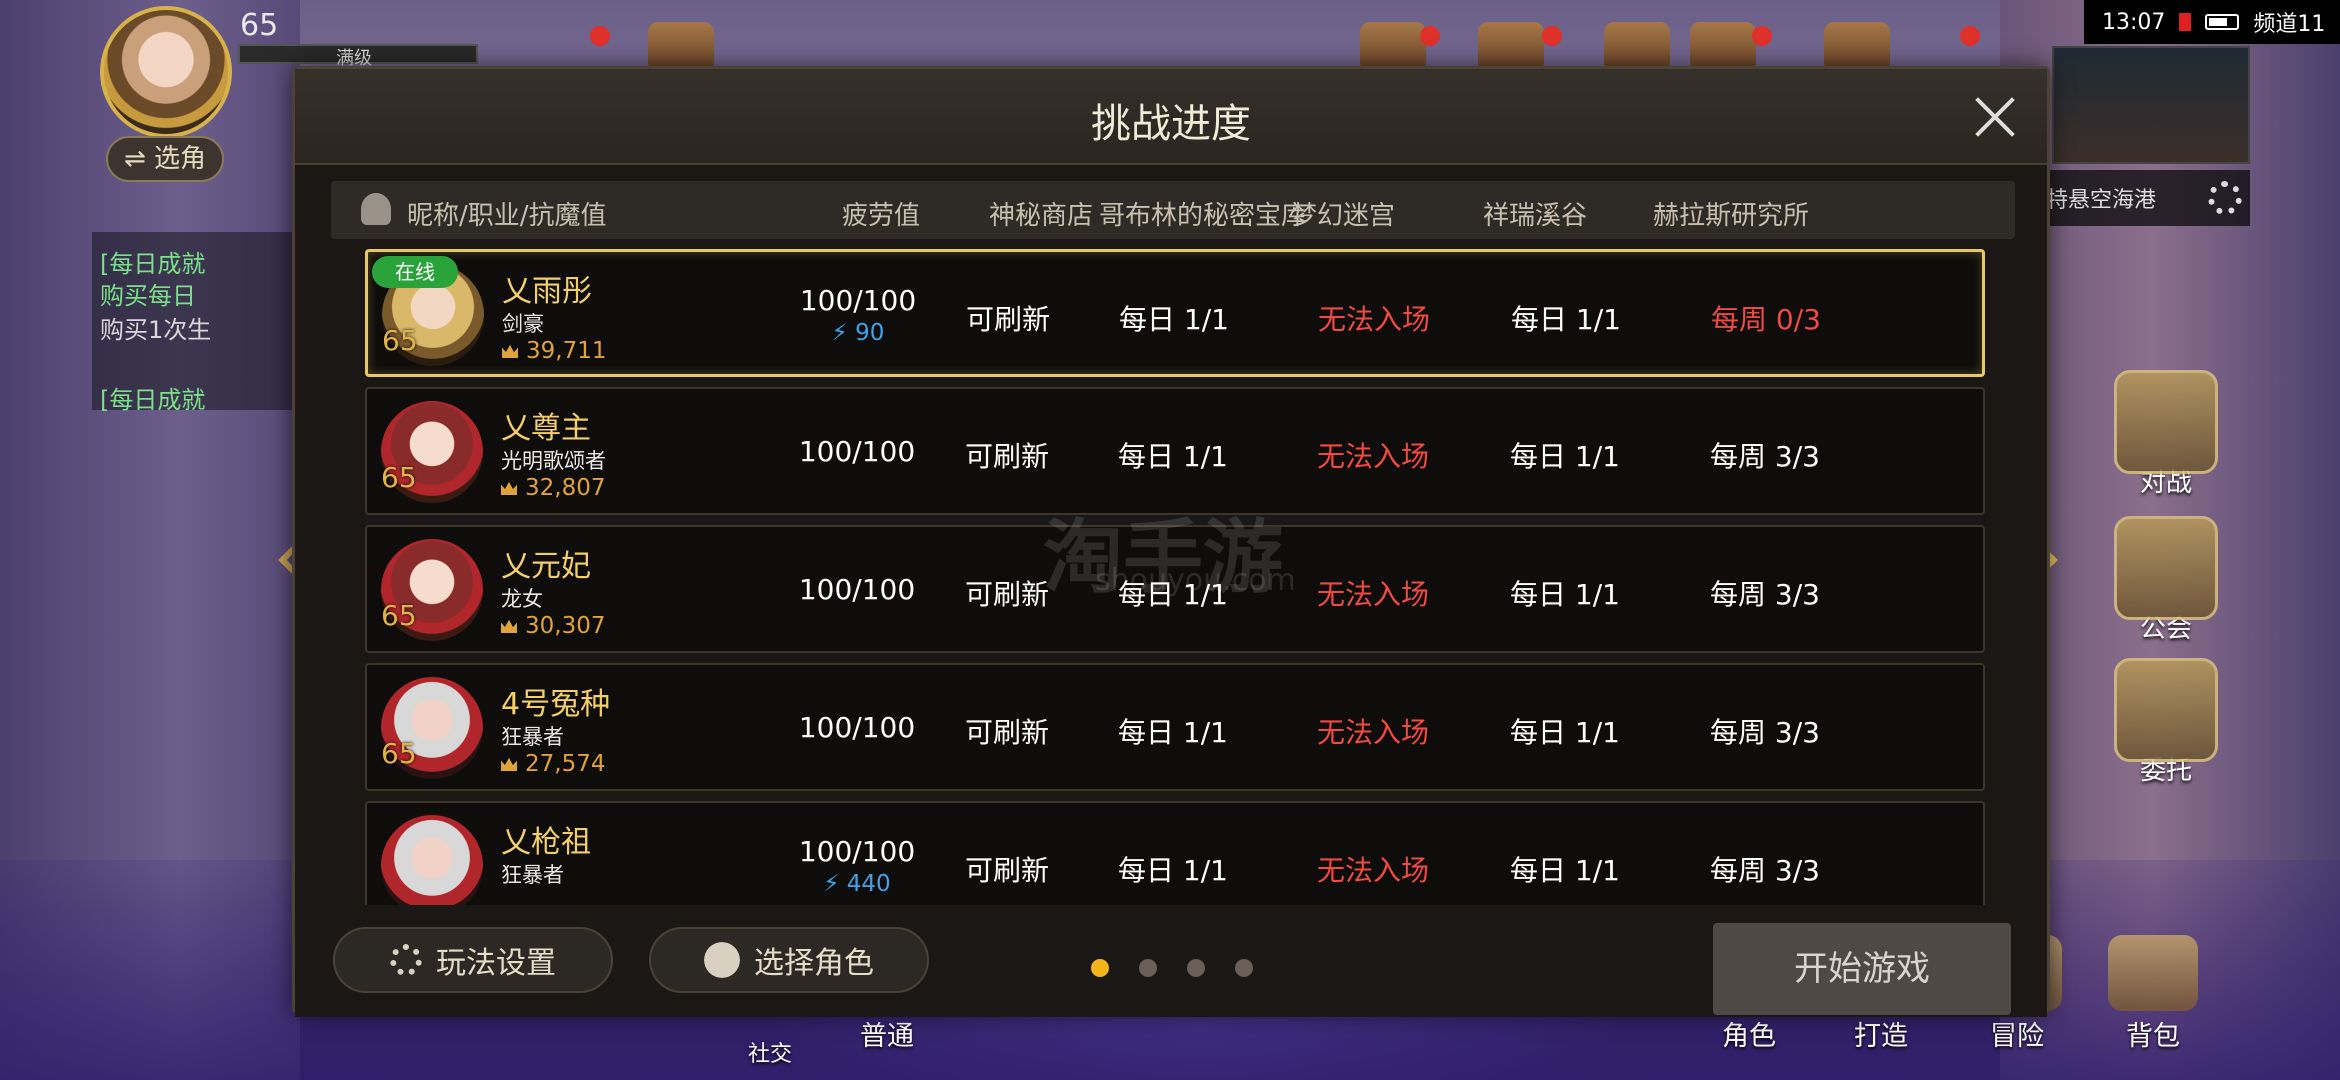 This screenshot has width=2340, height=1080. Describe the element at coordinates (2017, 1036) in the screenshot. I see `adventure-label: 冒险` at that location.